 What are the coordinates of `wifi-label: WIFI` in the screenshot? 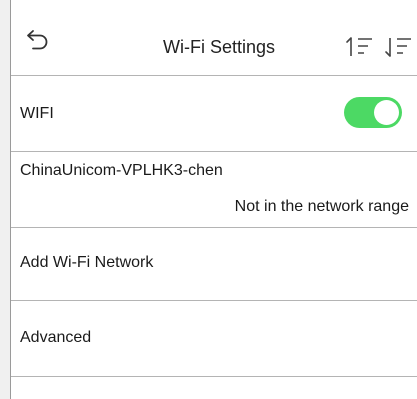 It's located at (37, 113).